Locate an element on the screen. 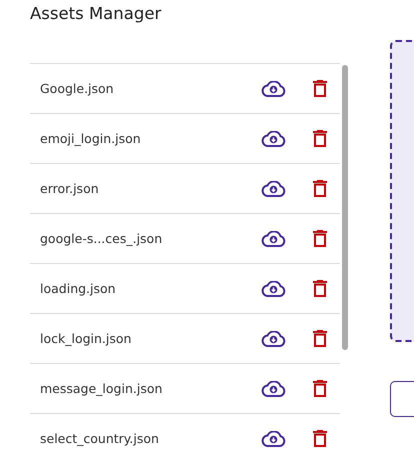 This screenshot has width=414, height=471. file-name: select_country.json is located at coordinates (100, 438).